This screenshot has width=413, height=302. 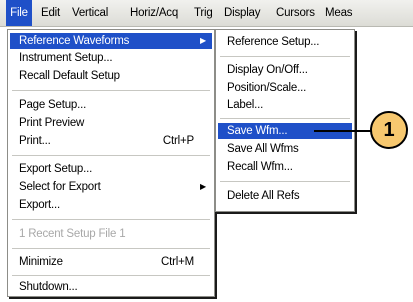 I want to click on menu-item-delete-all-refs: Delete All Refs, so click(x=285, y=196).